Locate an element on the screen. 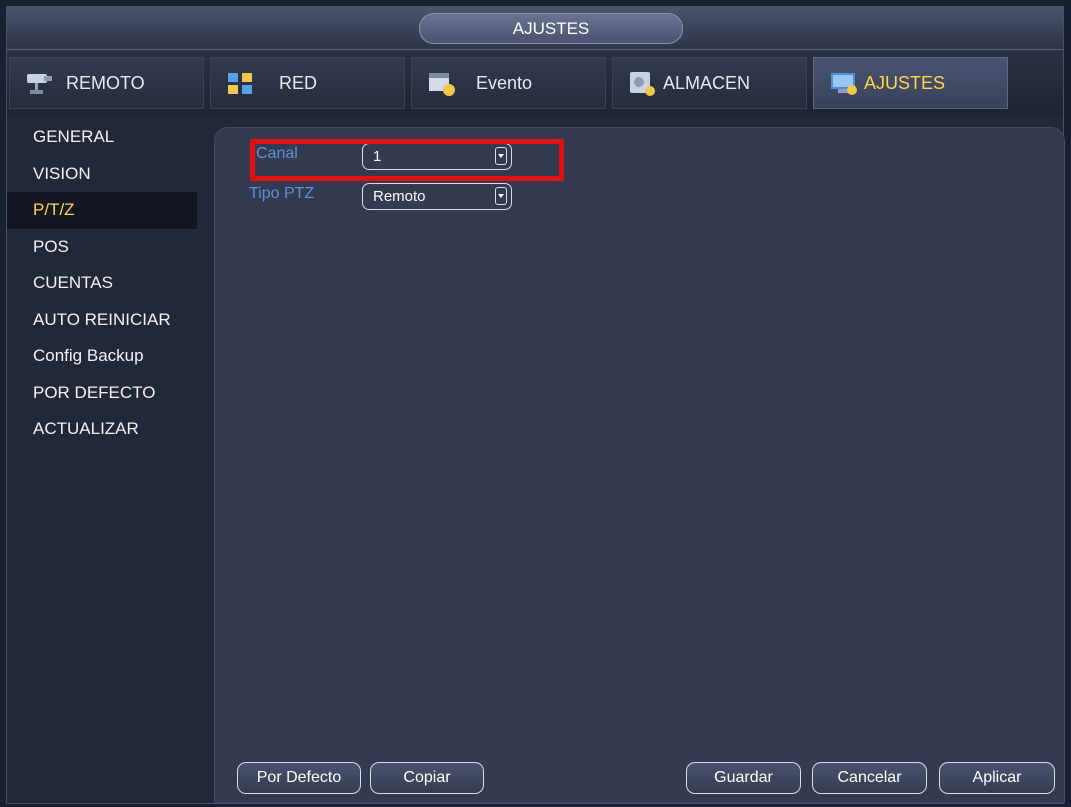  sidebar-item-pos: POS is located at coordinates (102, 247).